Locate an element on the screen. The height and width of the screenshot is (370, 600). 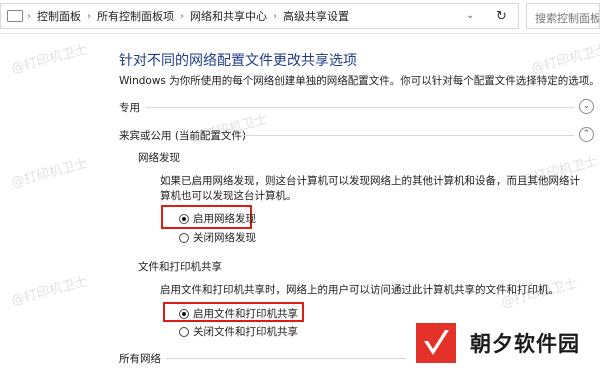
page-title: 针对不同的网络配置文件更改共享选项 is located at coordinates (238, 61).